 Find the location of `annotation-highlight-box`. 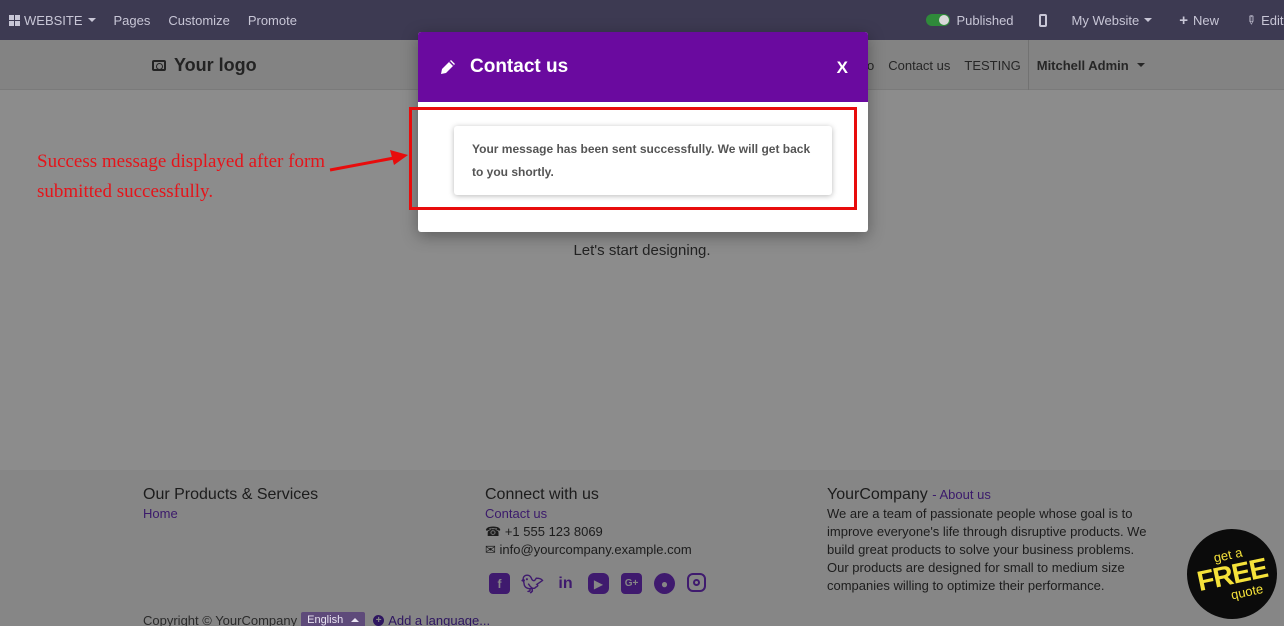

annotation-highlight-box is located at coordinates (633, 158).